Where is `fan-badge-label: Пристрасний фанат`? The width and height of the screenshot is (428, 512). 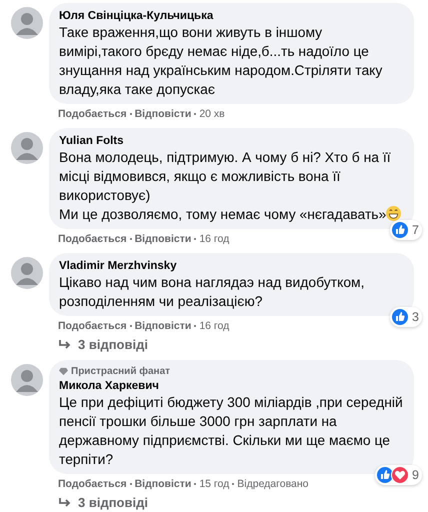 fan-badge-label: Пристрасний фанат is located at coordinates (120, 371).